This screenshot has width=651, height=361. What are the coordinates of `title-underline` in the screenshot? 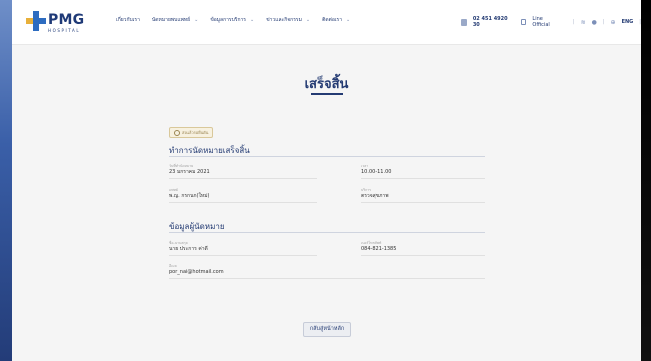 It's located at (327, 94).